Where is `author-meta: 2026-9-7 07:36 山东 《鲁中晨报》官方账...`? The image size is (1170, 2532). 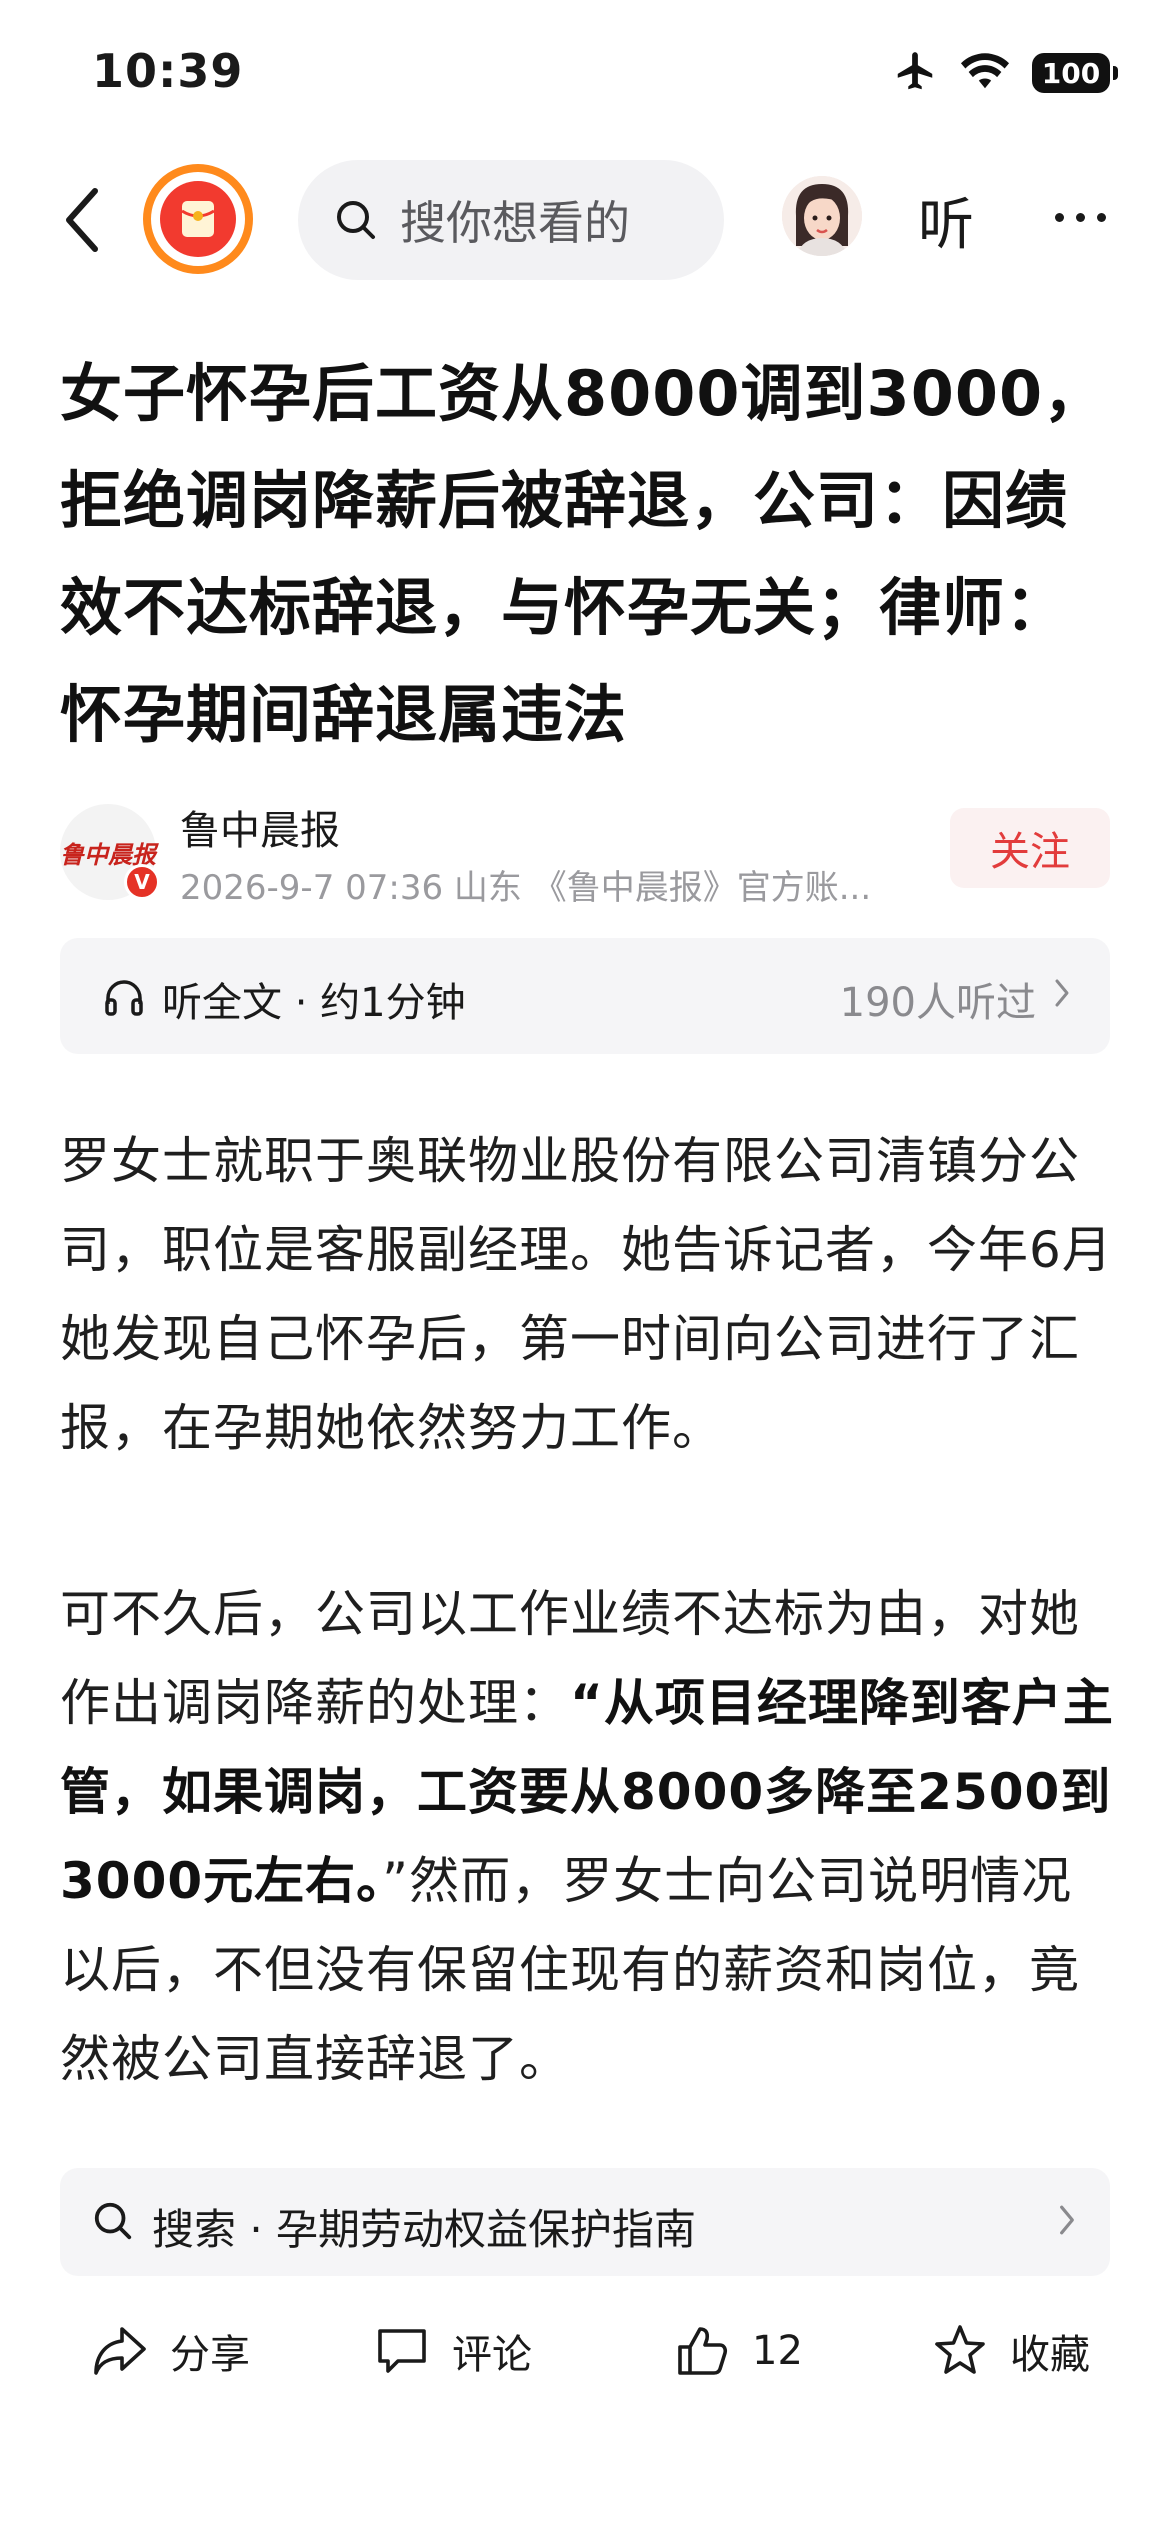 author-meta: 2026-9-7 07:36 山东 《鲁中晨报》官方账... is located at coordinates (526, 888).